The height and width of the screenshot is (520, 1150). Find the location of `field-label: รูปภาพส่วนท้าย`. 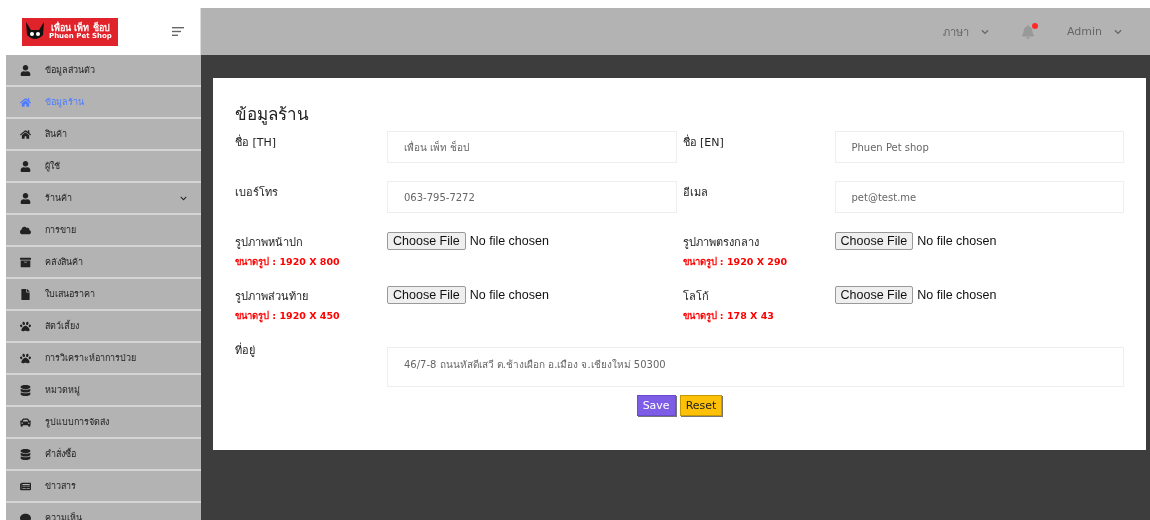

field-label: รูปภาพส่วนท้าย is located at coordinates (272, 297).